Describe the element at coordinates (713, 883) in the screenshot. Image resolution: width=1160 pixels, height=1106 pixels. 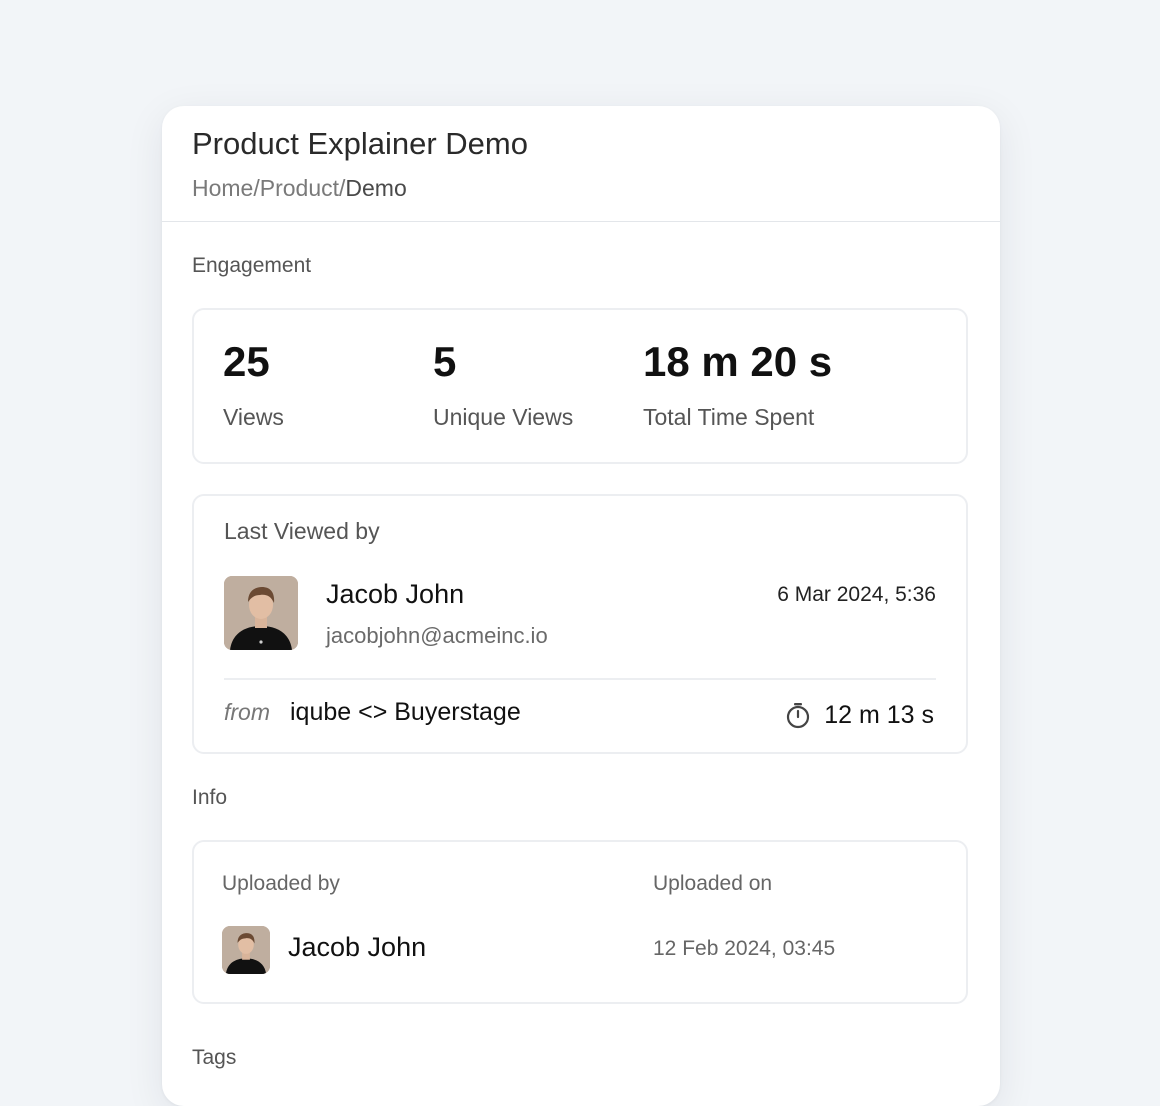
I see `uploaded-on-label: Uploaded on` at that location.